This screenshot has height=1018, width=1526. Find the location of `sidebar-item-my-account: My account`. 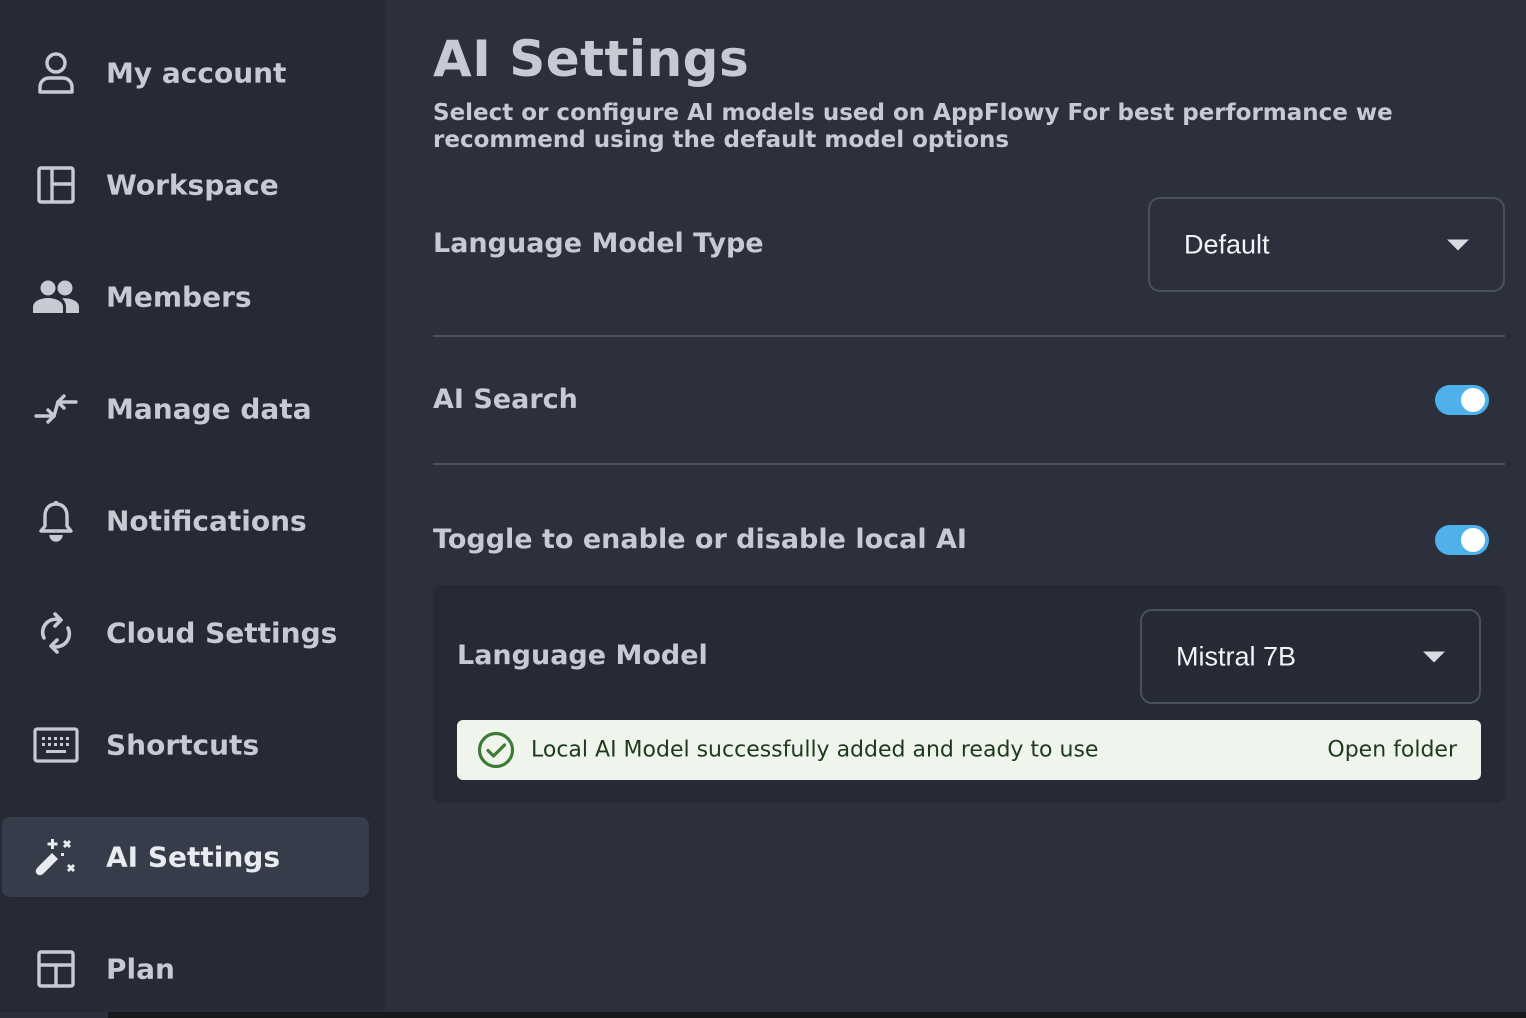

sidebar-item-my-account: My account is located at coordinates (185, 73).